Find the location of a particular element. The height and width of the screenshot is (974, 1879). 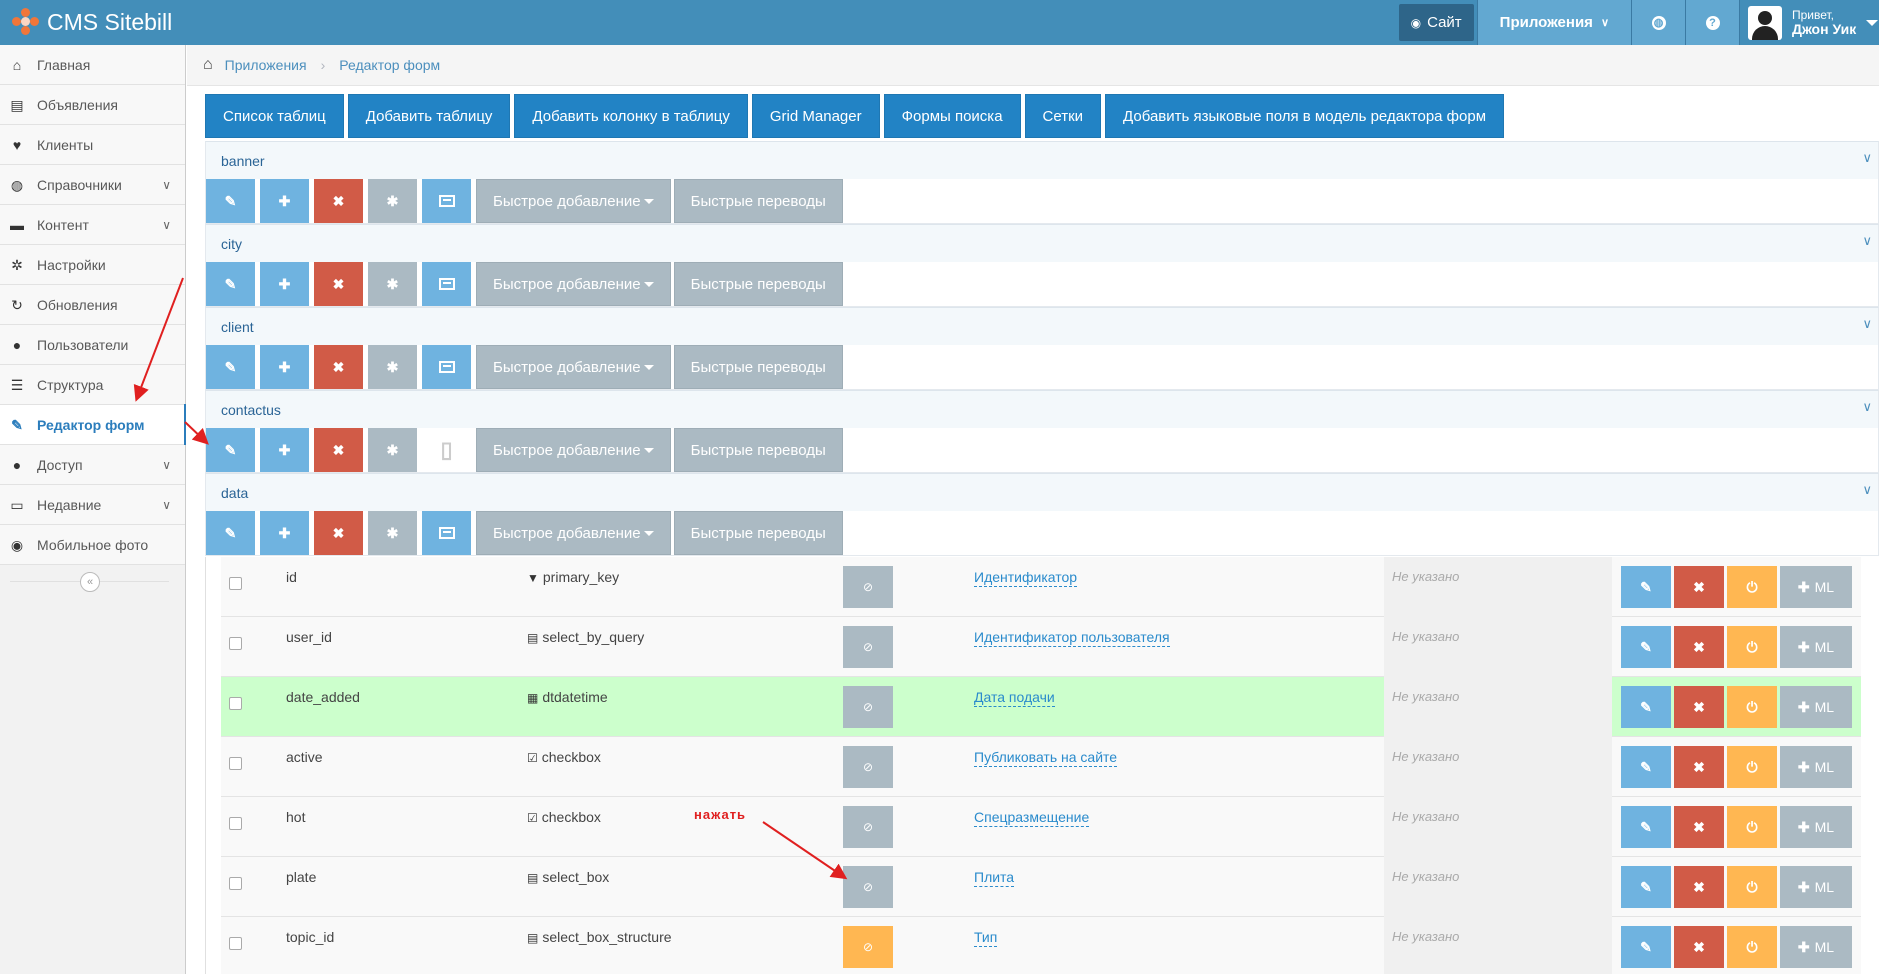

sidebar-item-4: ▬ Контент ∨ is located at coordinates (92, 225).